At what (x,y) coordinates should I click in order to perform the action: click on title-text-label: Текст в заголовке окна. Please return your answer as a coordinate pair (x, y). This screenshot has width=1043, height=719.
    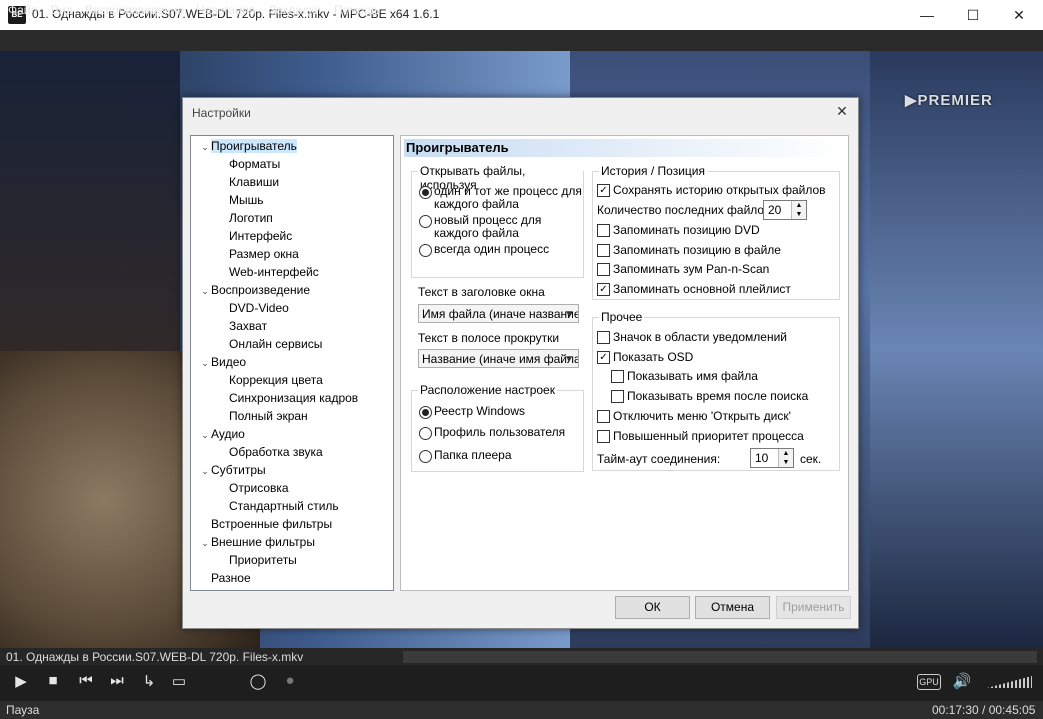
    Looking at the image, I should click on (481, 292).